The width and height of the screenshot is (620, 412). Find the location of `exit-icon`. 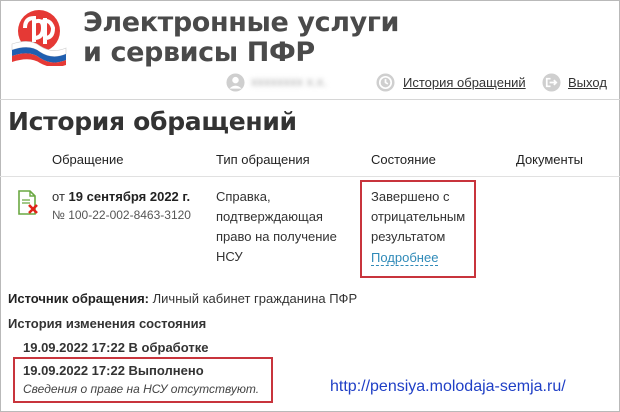

exit-icon is located at coordinates (551, 82).